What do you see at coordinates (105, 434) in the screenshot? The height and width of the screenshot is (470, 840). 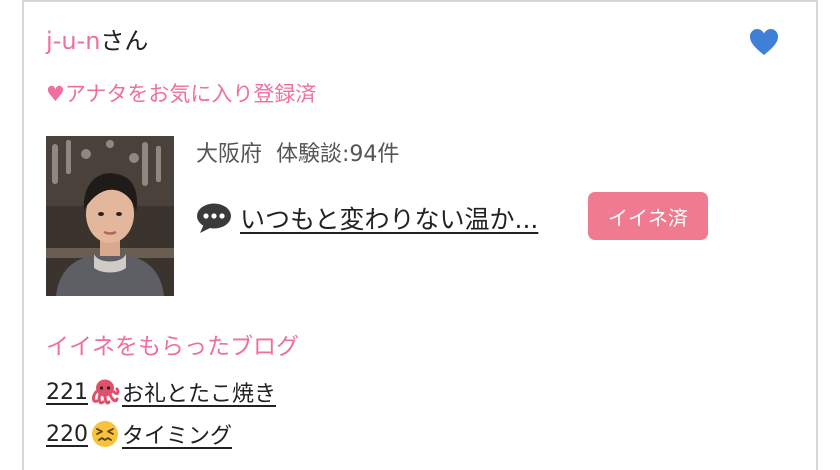 I see `confounded-face-icon` at bounding box center [105, 434].